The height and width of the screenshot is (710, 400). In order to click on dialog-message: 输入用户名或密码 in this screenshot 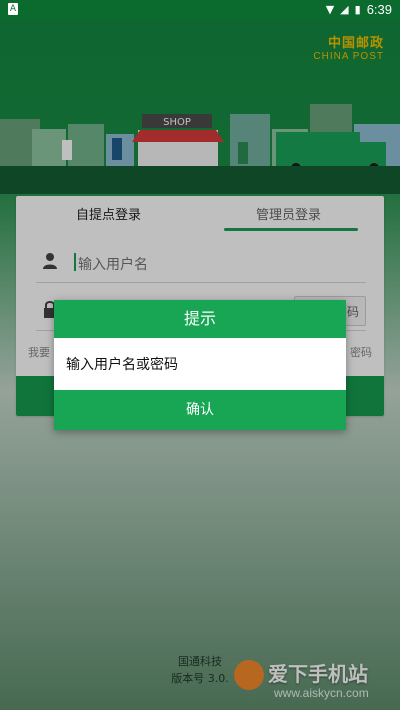, I will do `click(122, 365)`.